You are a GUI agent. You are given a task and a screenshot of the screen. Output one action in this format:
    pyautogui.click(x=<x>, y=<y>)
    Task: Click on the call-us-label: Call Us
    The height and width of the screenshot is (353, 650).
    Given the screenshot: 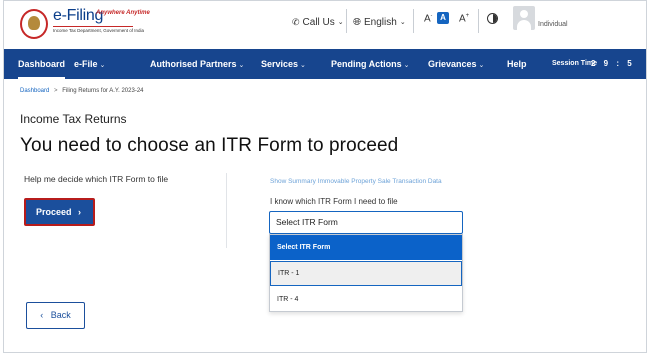 What is the action you would take?
    pyautogui.click(x=318, y=22)
    